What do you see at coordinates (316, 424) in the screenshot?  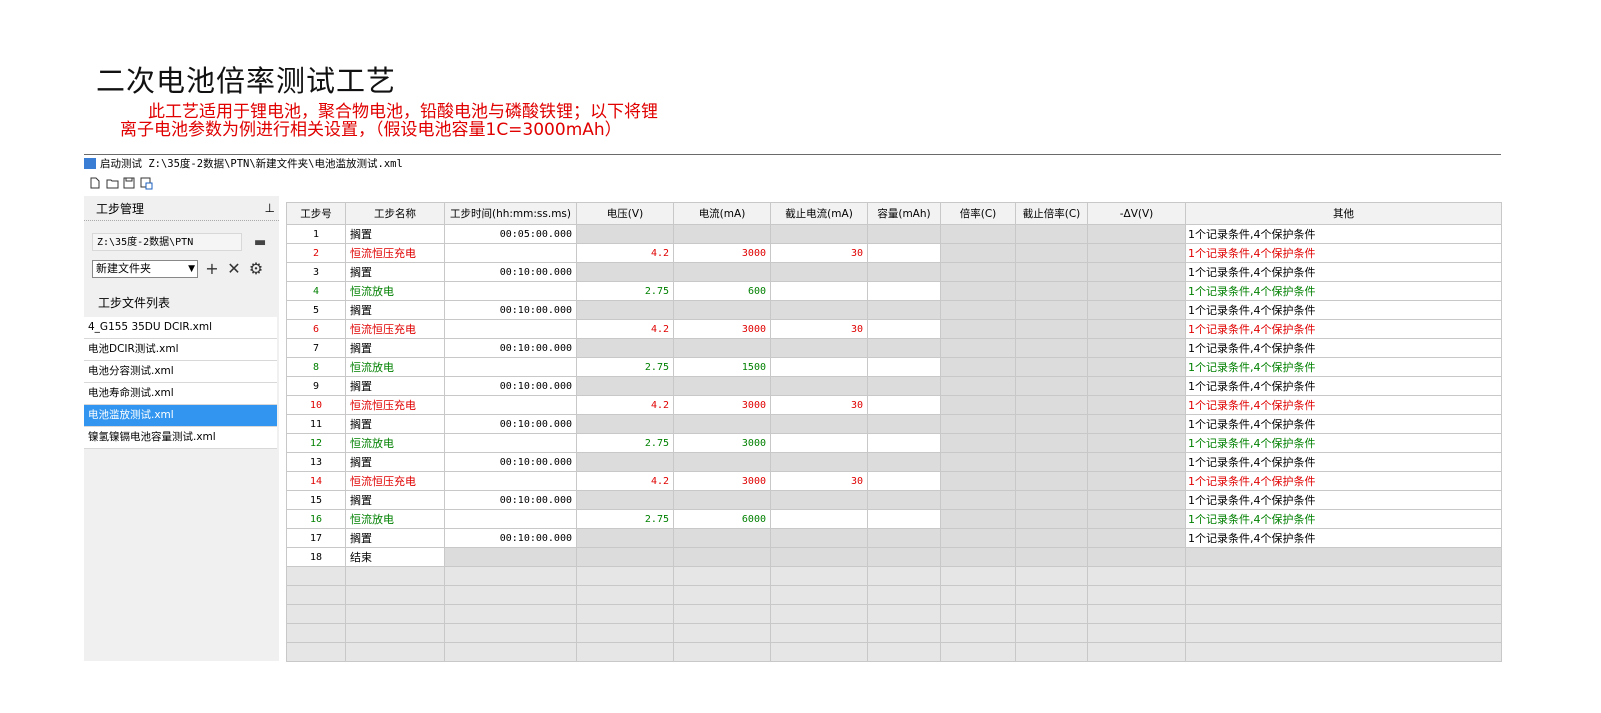 I see `step-number-cell: 11` at bounding box center [316, 424].